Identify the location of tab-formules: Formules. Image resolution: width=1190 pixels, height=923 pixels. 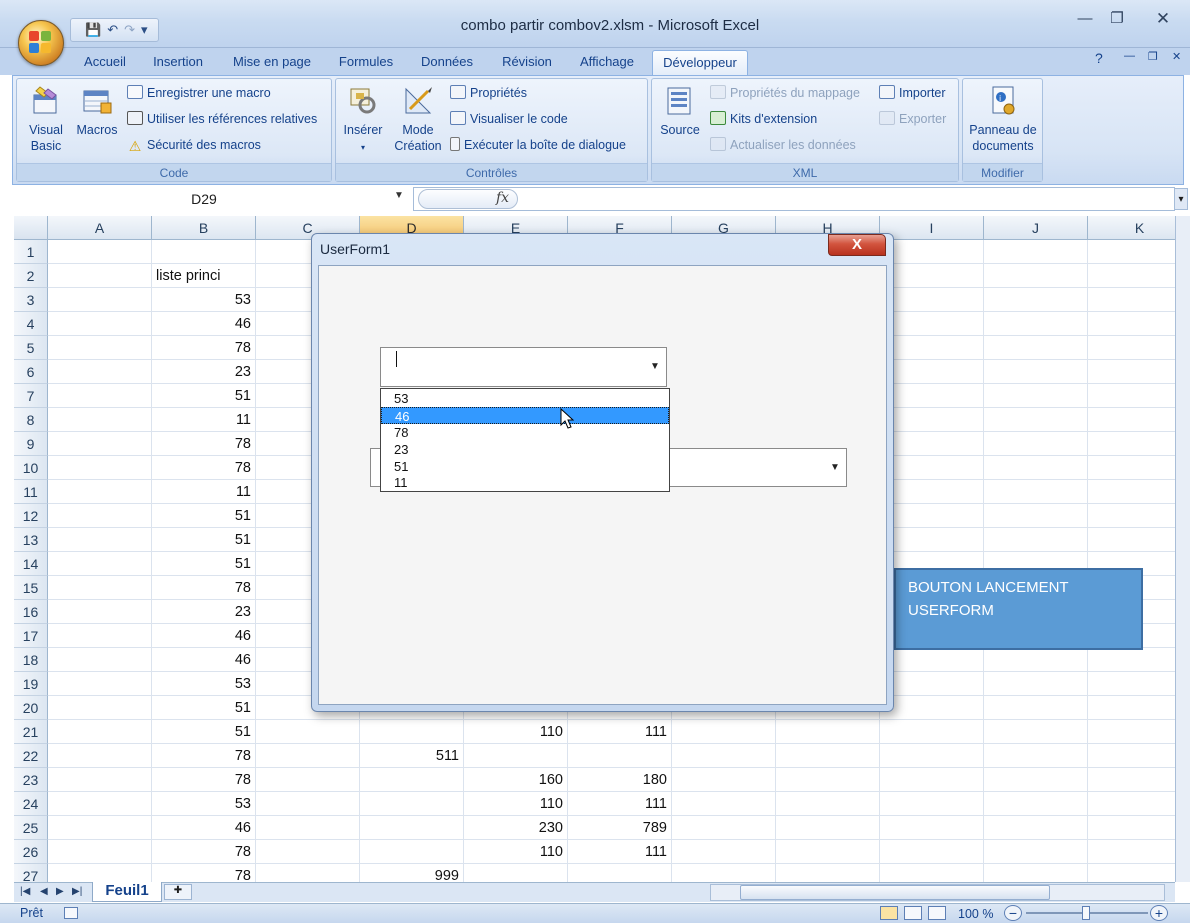
(366, 62).